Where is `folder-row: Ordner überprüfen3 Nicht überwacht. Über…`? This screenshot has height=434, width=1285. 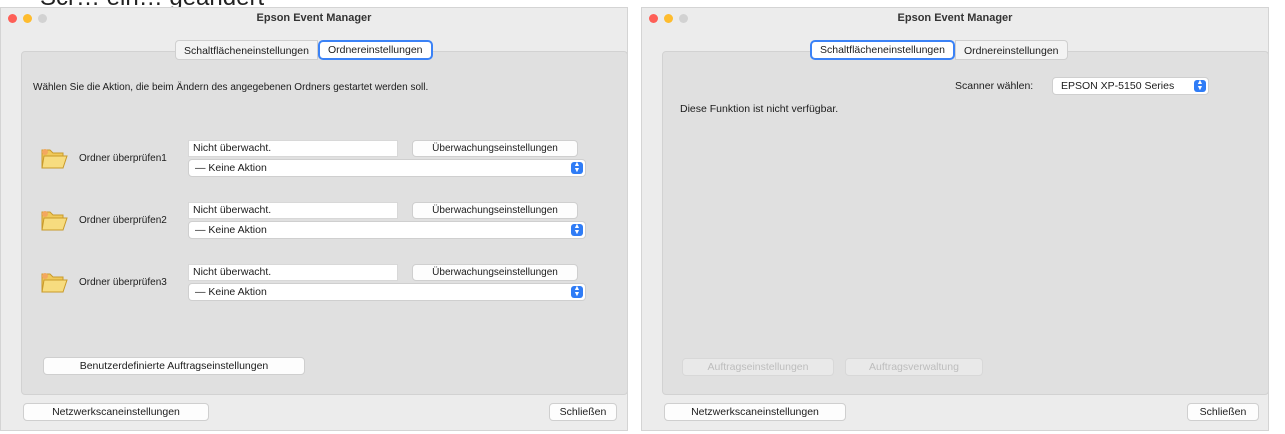
folder-row: Ordner überprüfen3 Nicht überwacht. Über… is located at coordinates (314, 286).